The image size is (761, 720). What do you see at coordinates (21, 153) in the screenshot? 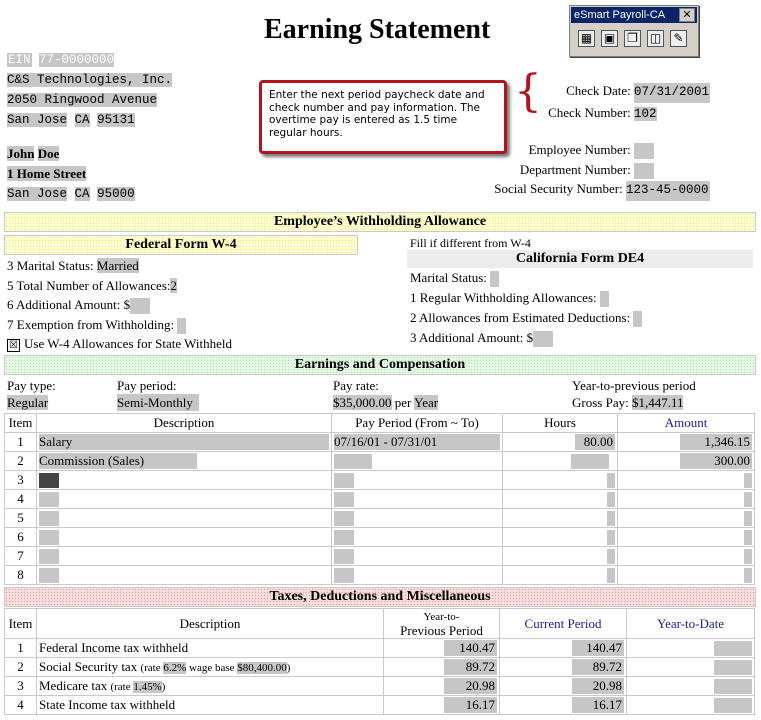
I see `employee-first-field: John` at bounding box center [21, 153].